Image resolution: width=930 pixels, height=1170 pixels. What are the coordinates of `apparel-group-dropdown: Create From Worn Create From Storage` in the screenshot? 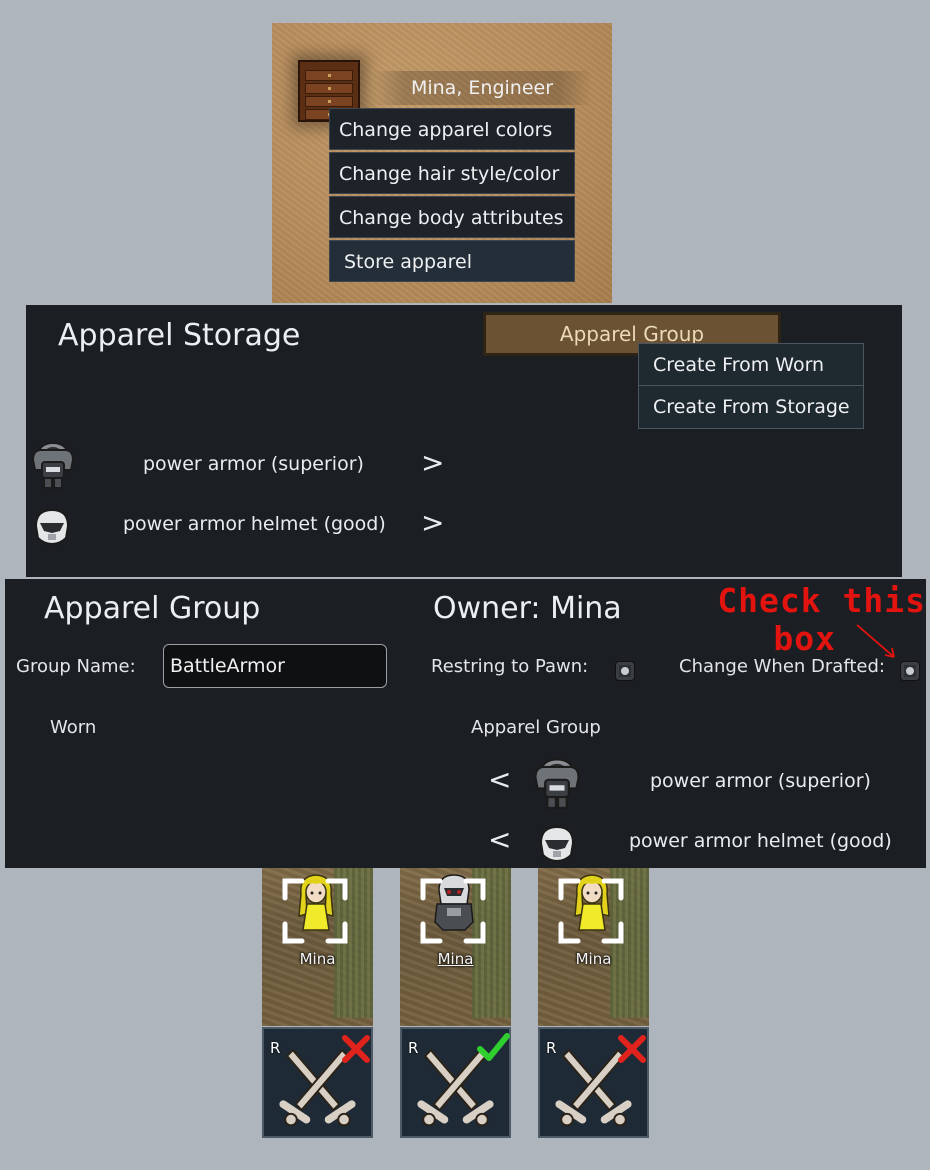 It's located at (751, 386).